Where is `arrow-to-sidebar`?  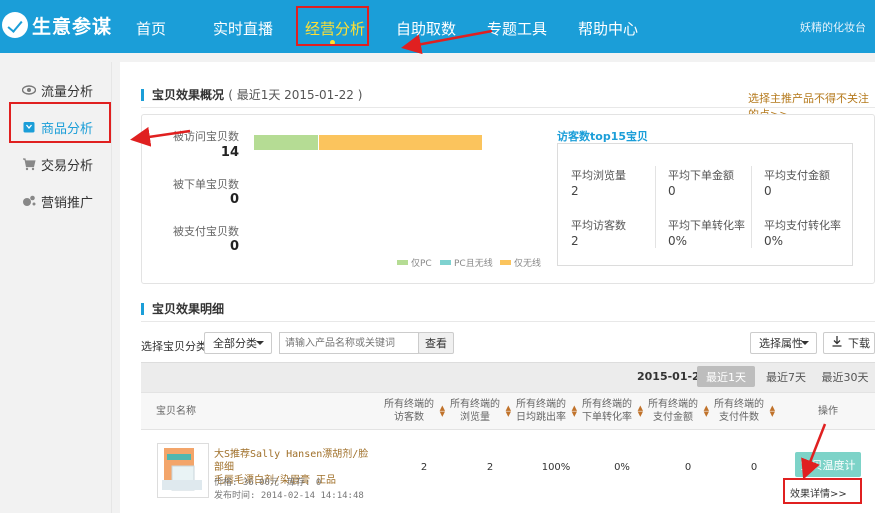 arrow-to-sidebar is located at coordinates (160, 136).